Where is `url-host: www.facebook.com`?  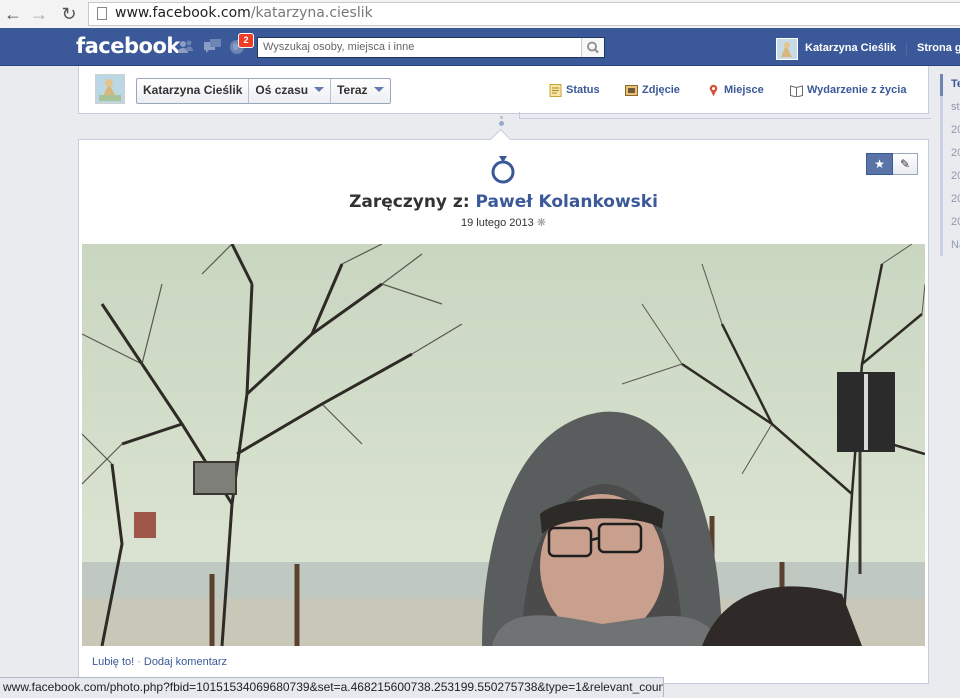
url-host: www.facebook.com is located at coordinates (183, 13).